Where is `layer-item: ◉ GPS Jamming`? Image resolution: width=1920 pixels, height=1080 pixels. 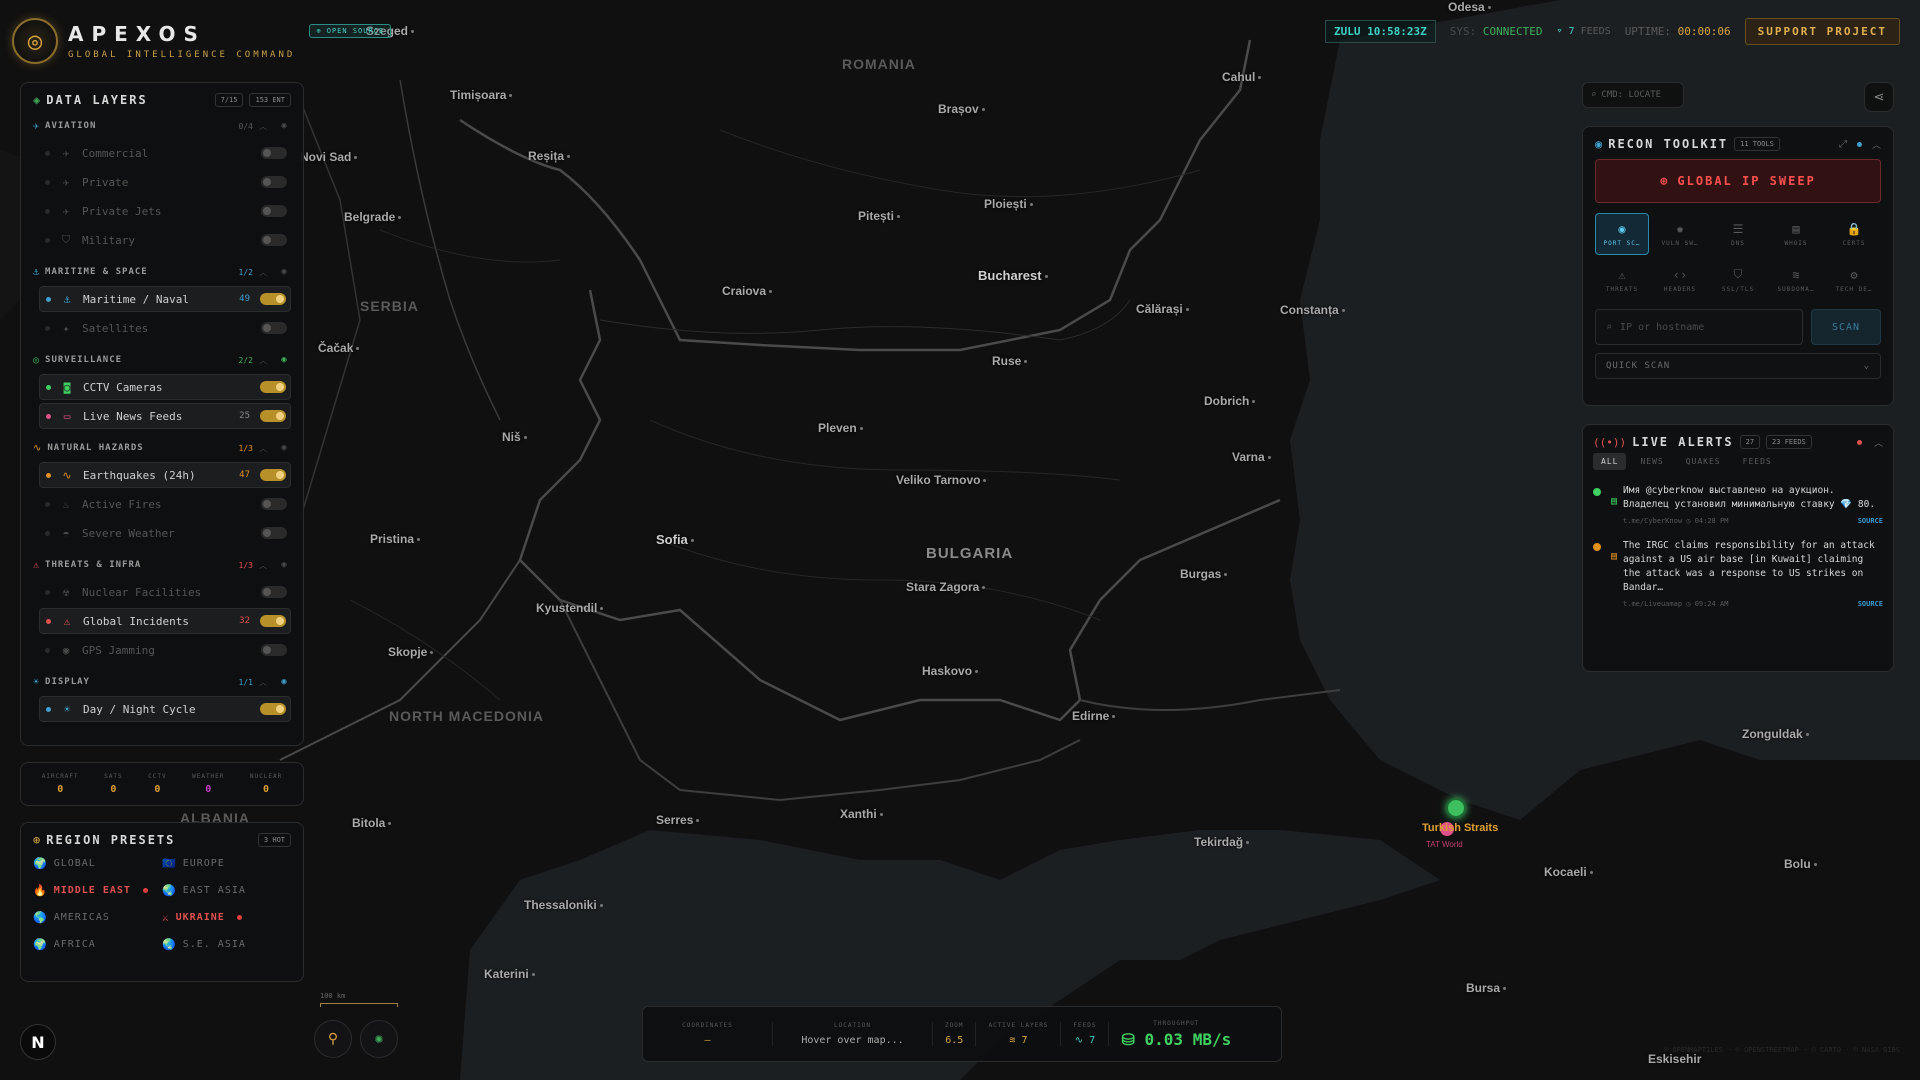 layer-item: ◉ GPS Jamming is located at coordinates (165, 650).